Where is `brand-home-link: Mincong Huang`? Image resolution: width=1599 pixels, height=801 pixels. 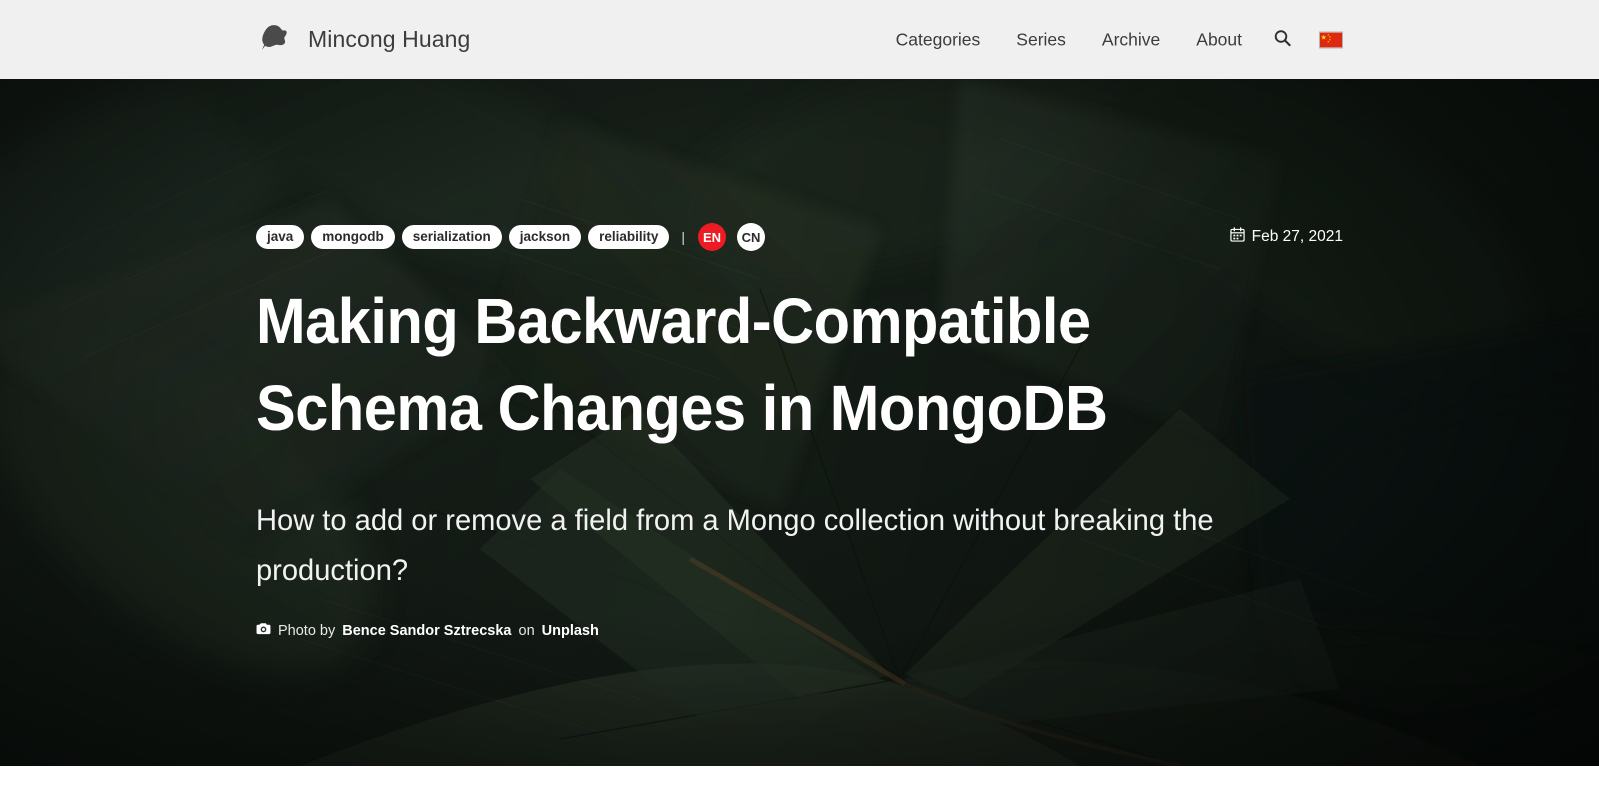 brand-home-link: Mincong Huang is located at coordinates (363, 40).